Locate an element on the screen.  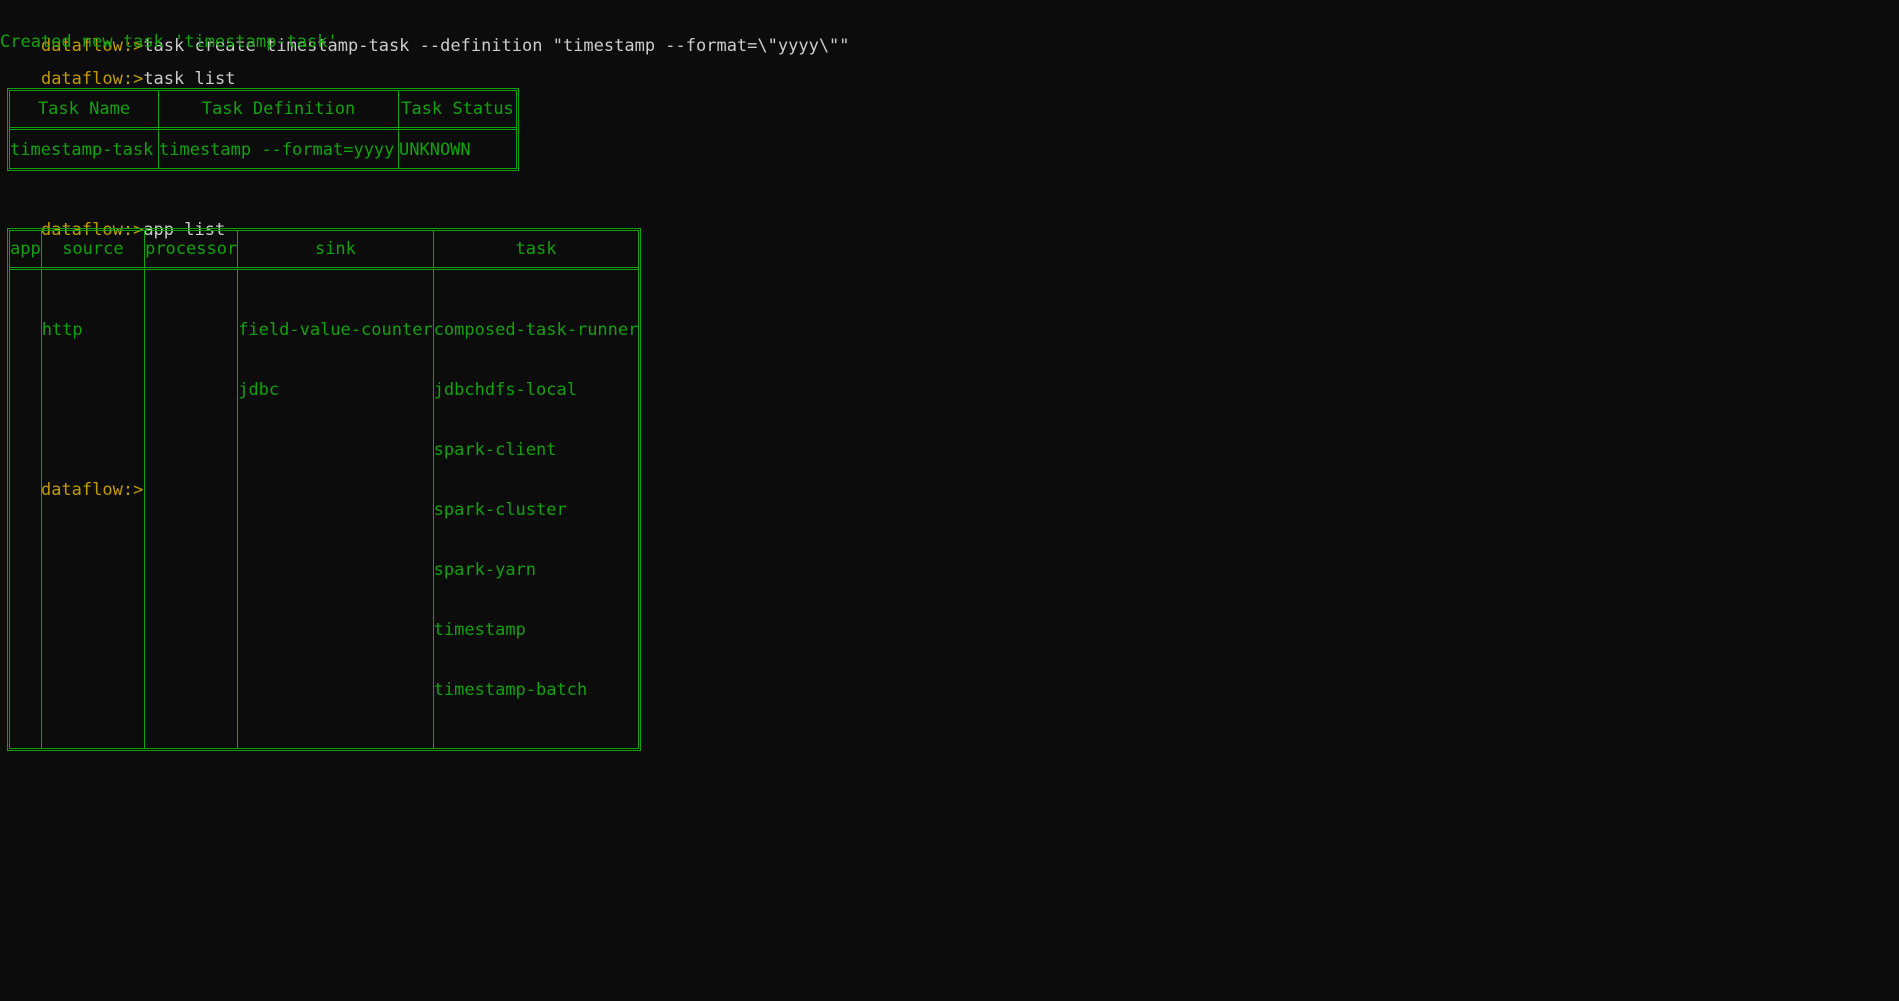
table-header-cell: task is located at coordinates (535, 250).